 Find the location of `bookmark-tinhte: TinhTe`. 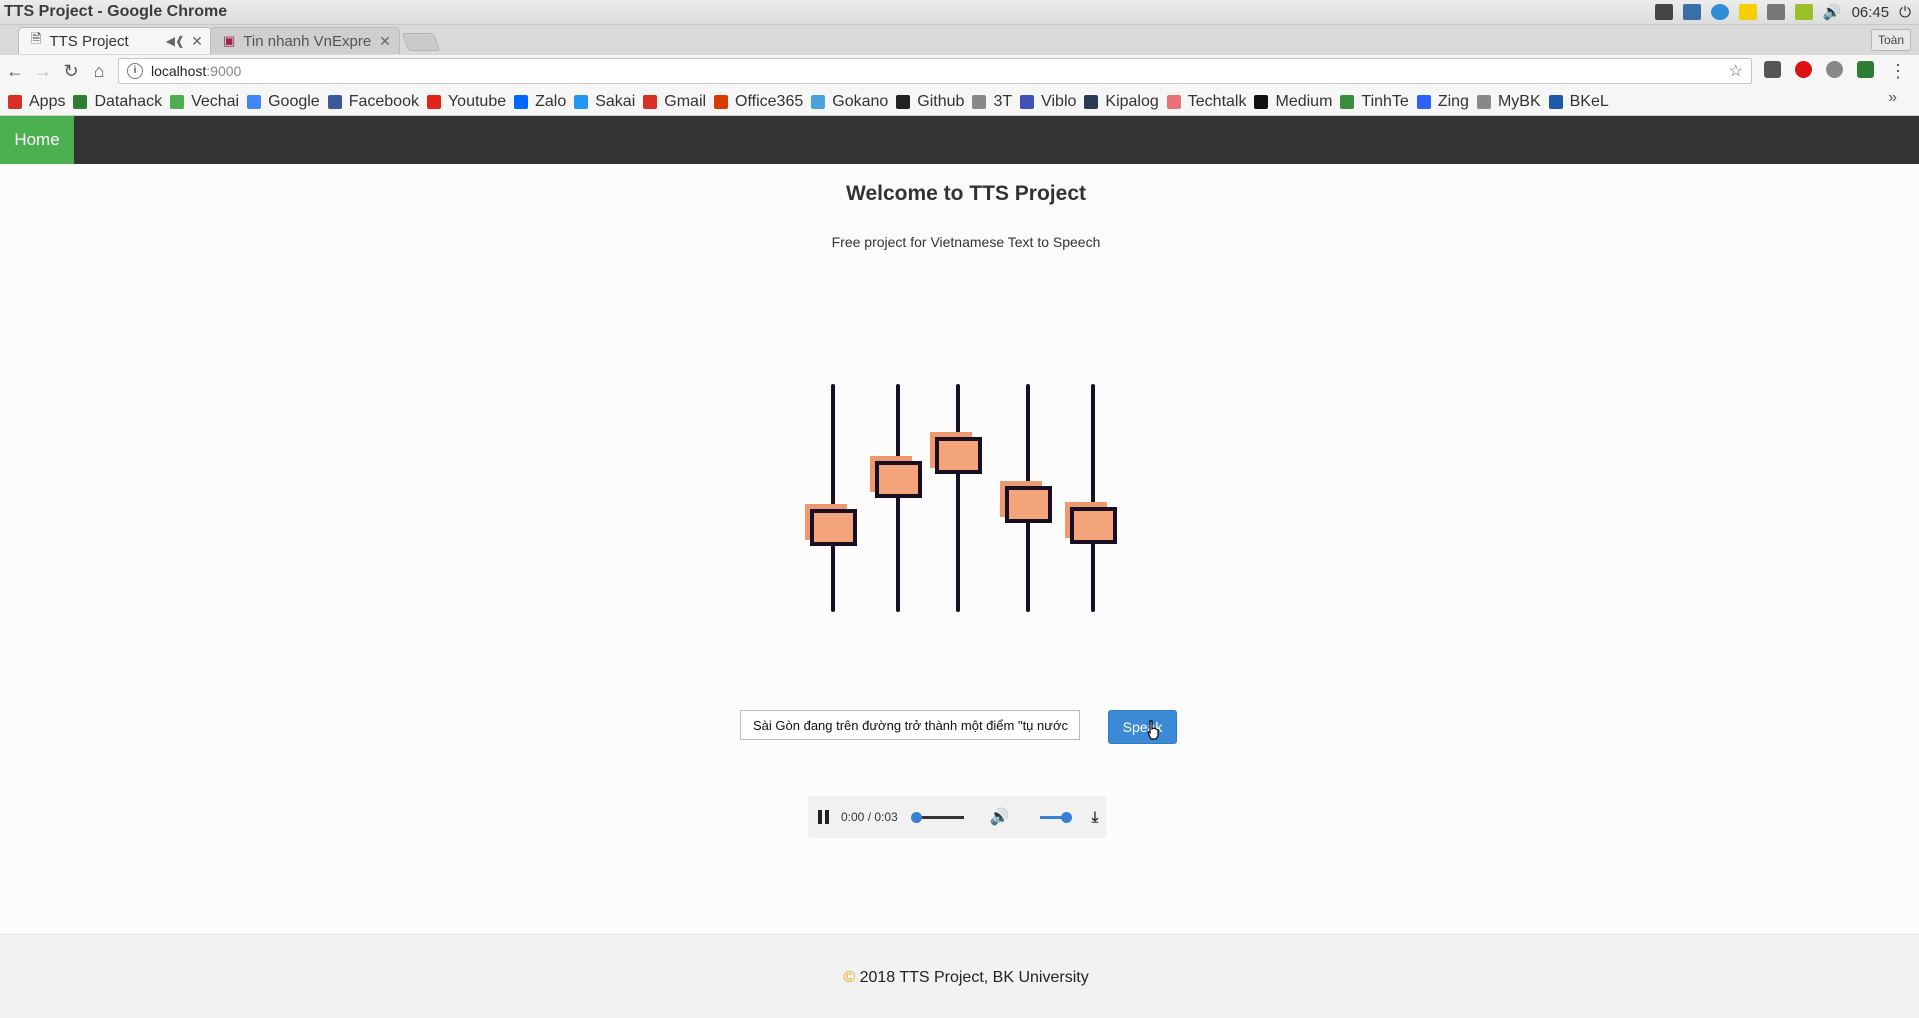

bookmark-tinhte: TinhTe is located at coordinates (1374, 102).